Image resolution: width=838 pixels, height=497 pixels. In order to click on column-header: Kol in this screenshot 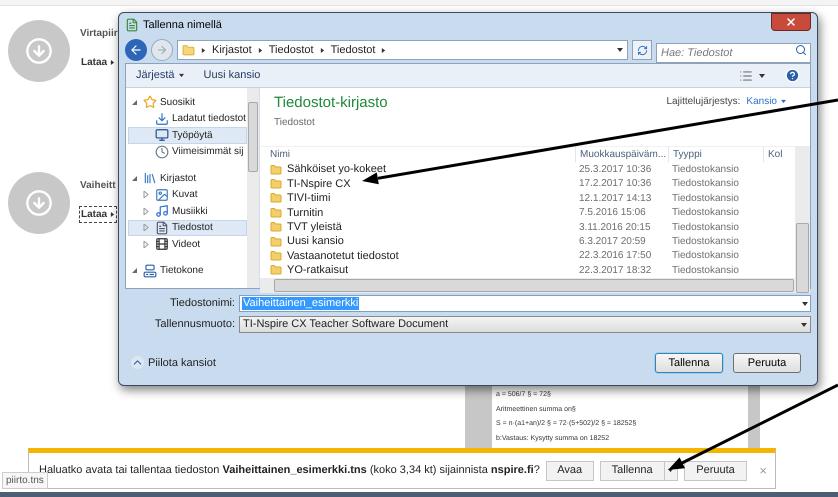, I will do `click(774, 154)`.